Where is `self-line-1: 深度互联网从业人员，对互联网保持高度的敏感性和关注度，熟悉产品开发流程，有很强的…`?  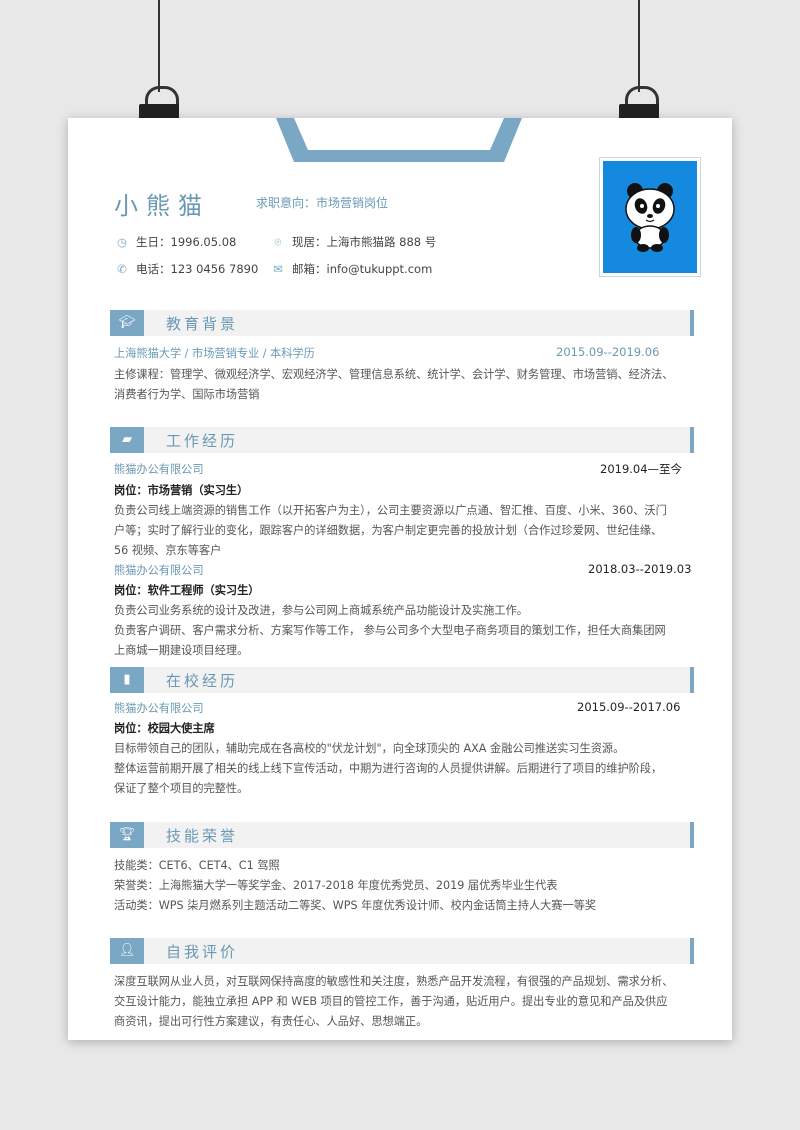
self-line-1: 深度互联网从业人员，对互联网保持高度的敏感性和关注度，熟悉产品开发流程，有很强的… is located at coordinates (394, 981).